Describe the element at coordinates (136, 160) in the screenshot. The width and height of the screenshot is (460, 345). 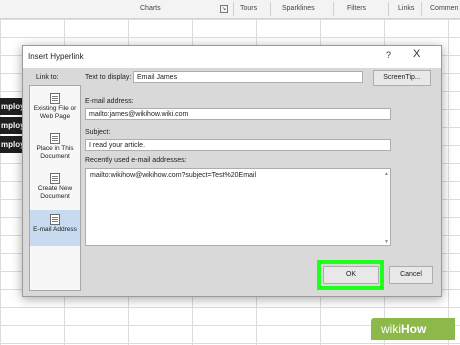
I see `recent-emails-label: Recently used e-mail addresses:` at that location.